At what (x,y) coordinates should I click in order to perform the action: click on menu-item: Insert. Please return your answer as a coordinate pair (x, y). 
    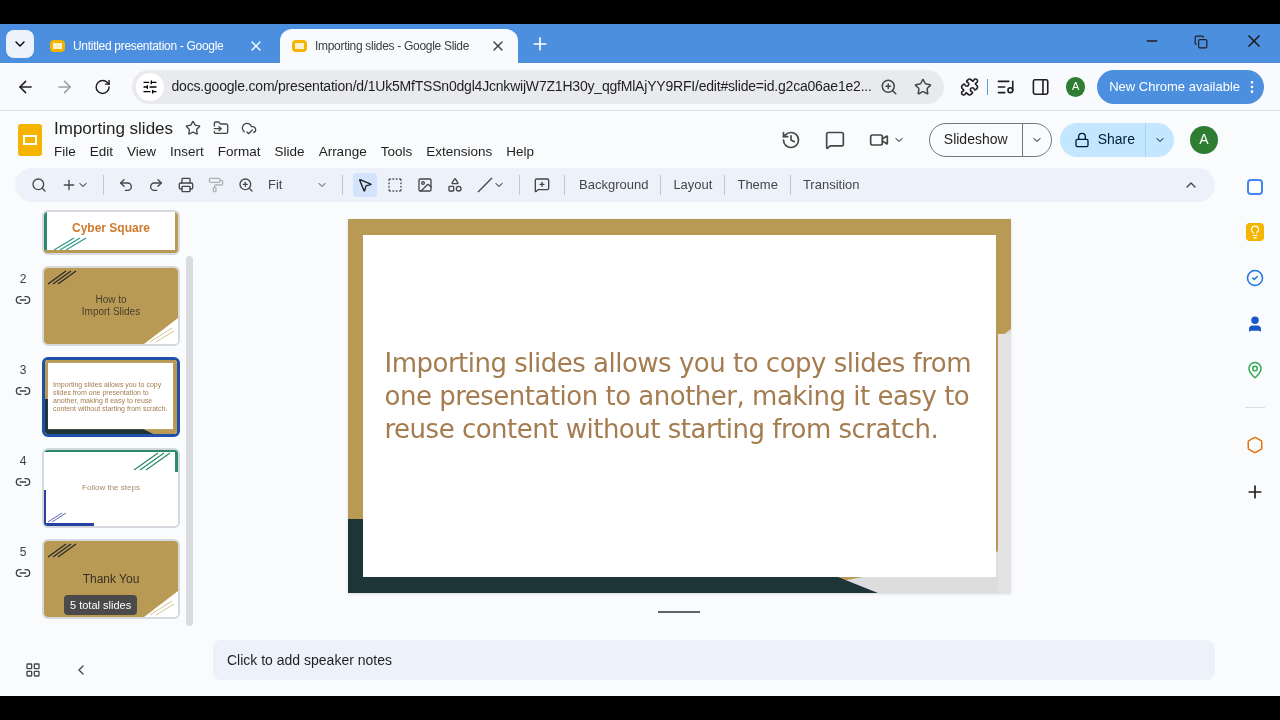
    Looking at the image, I should click on (187, 152).